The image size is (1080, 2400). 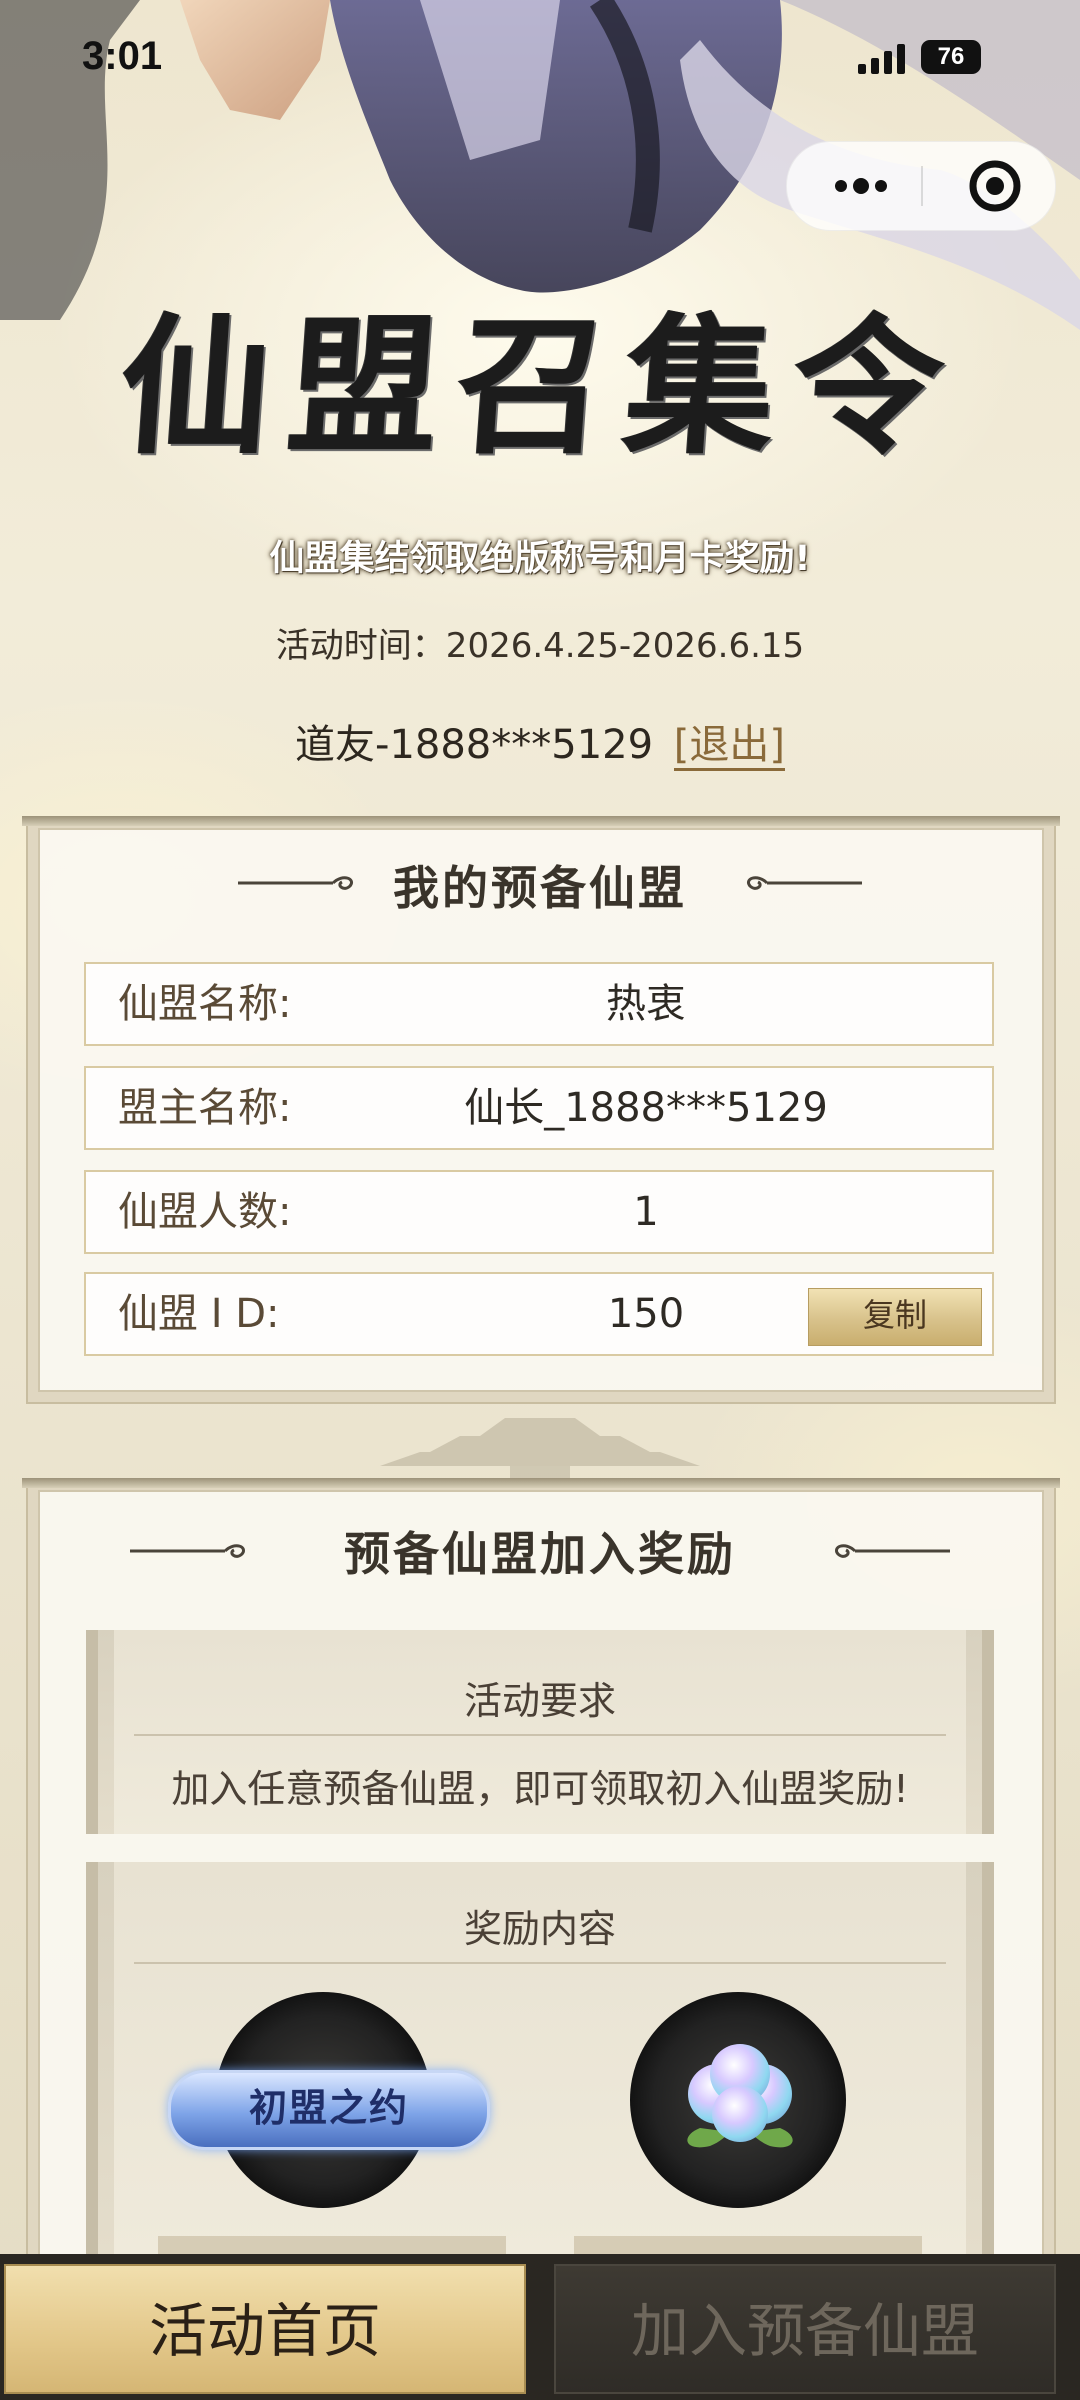 What do you see at coordinates (646, 1212) in the screenshot?
I see `member-count-value: 1` at bounding box center [646, 1212].